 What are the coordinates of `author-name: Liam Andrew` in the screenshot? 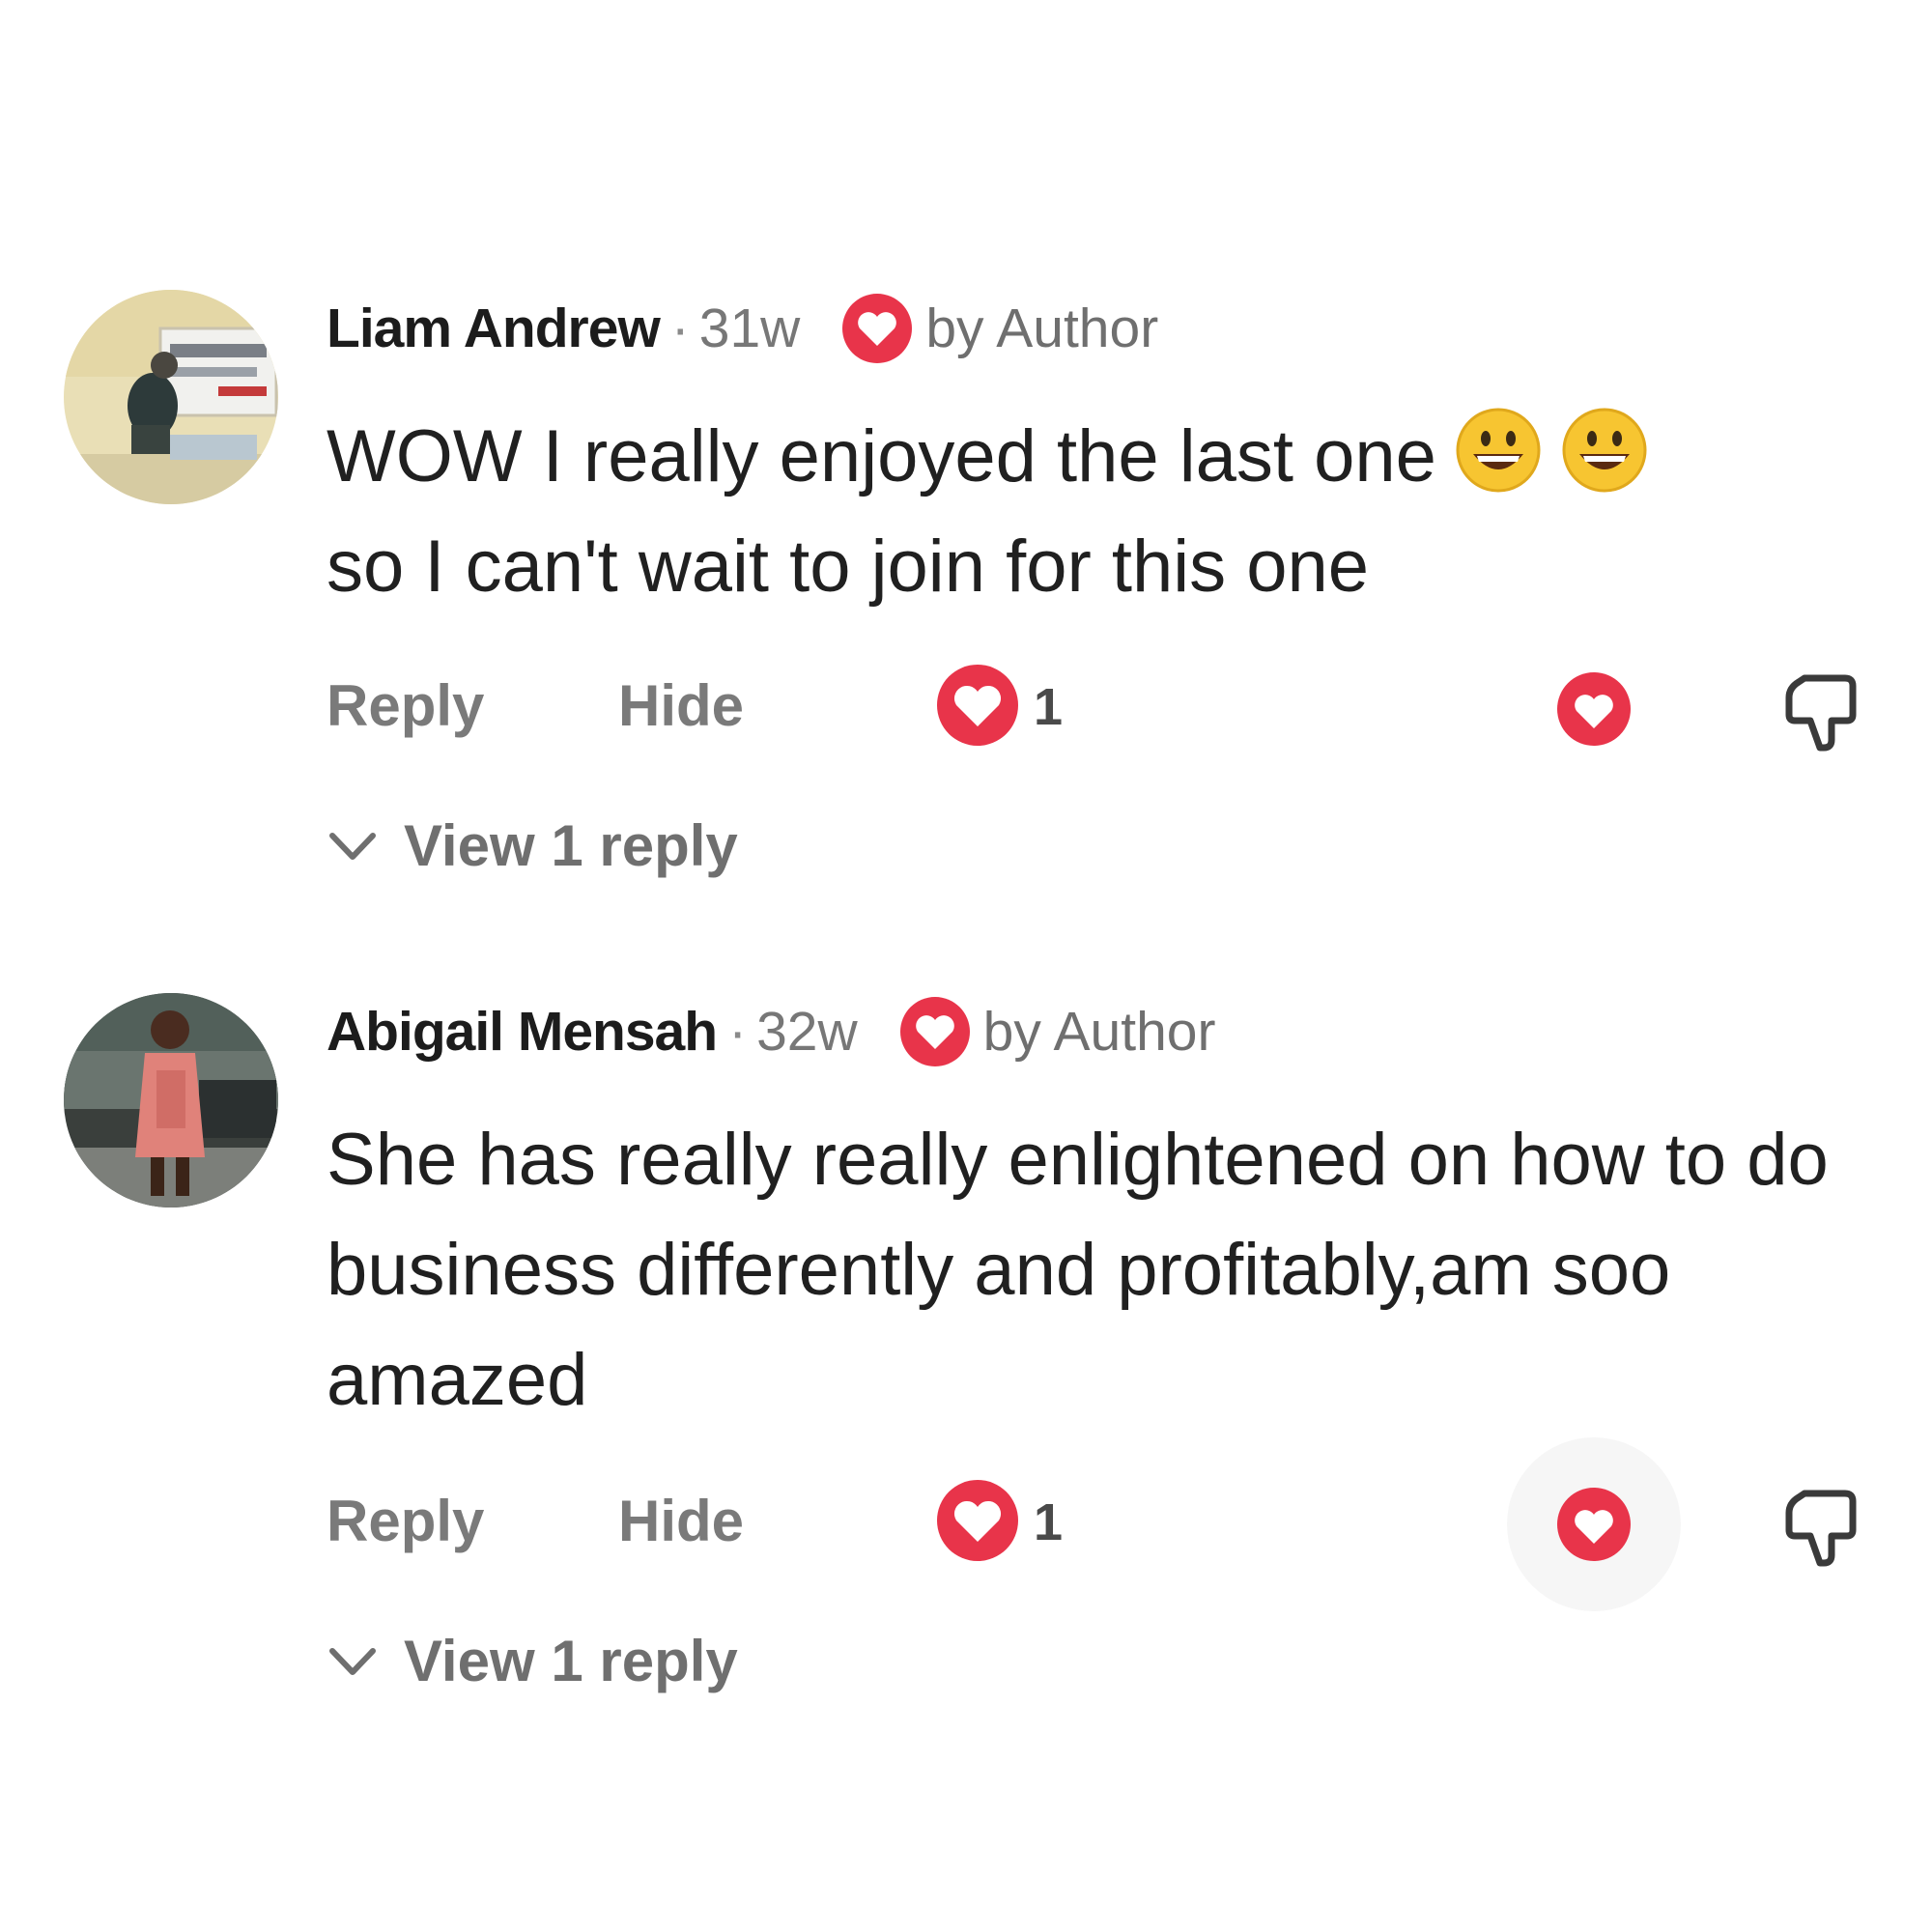 It's located at (494, 328).